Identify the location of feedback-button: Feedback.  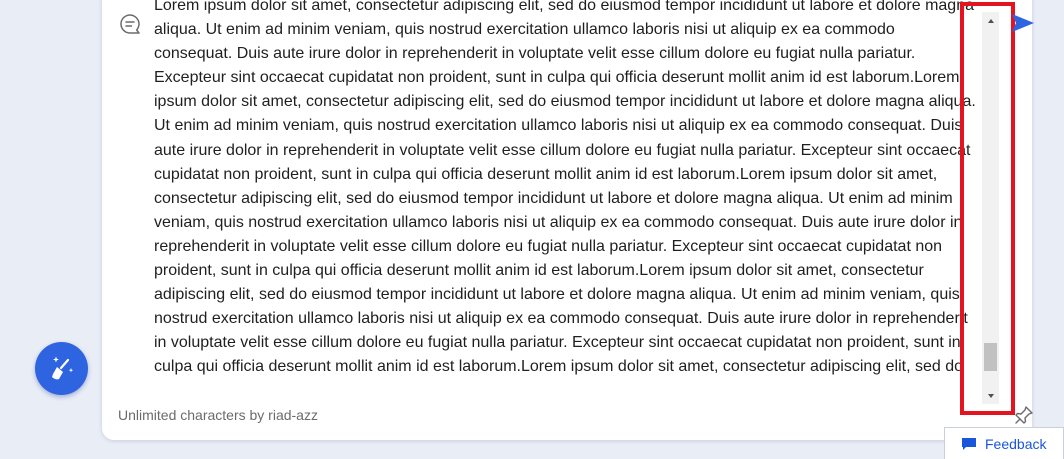
(1004, 443).